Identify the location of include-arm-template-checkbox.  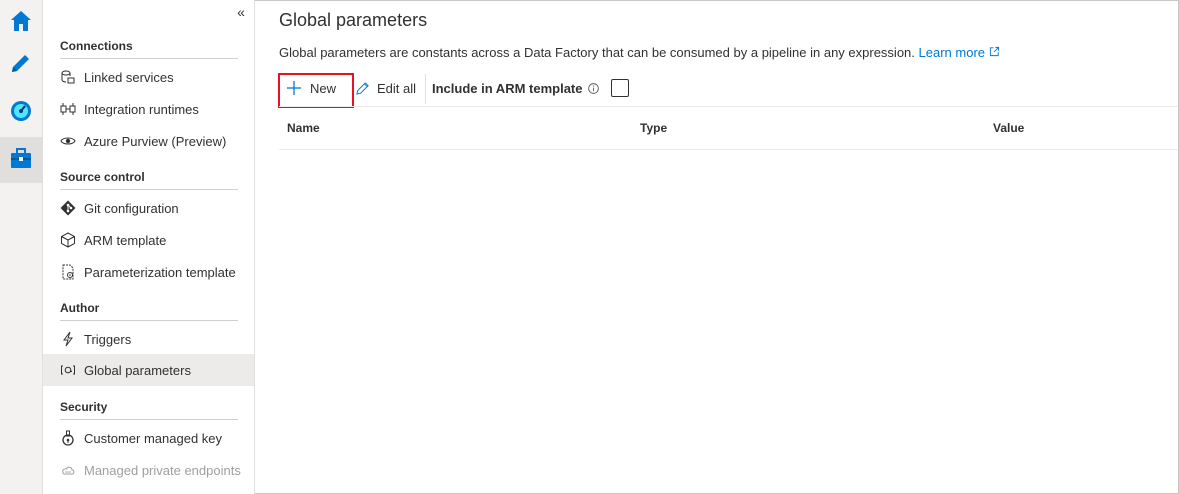
(620, 88).